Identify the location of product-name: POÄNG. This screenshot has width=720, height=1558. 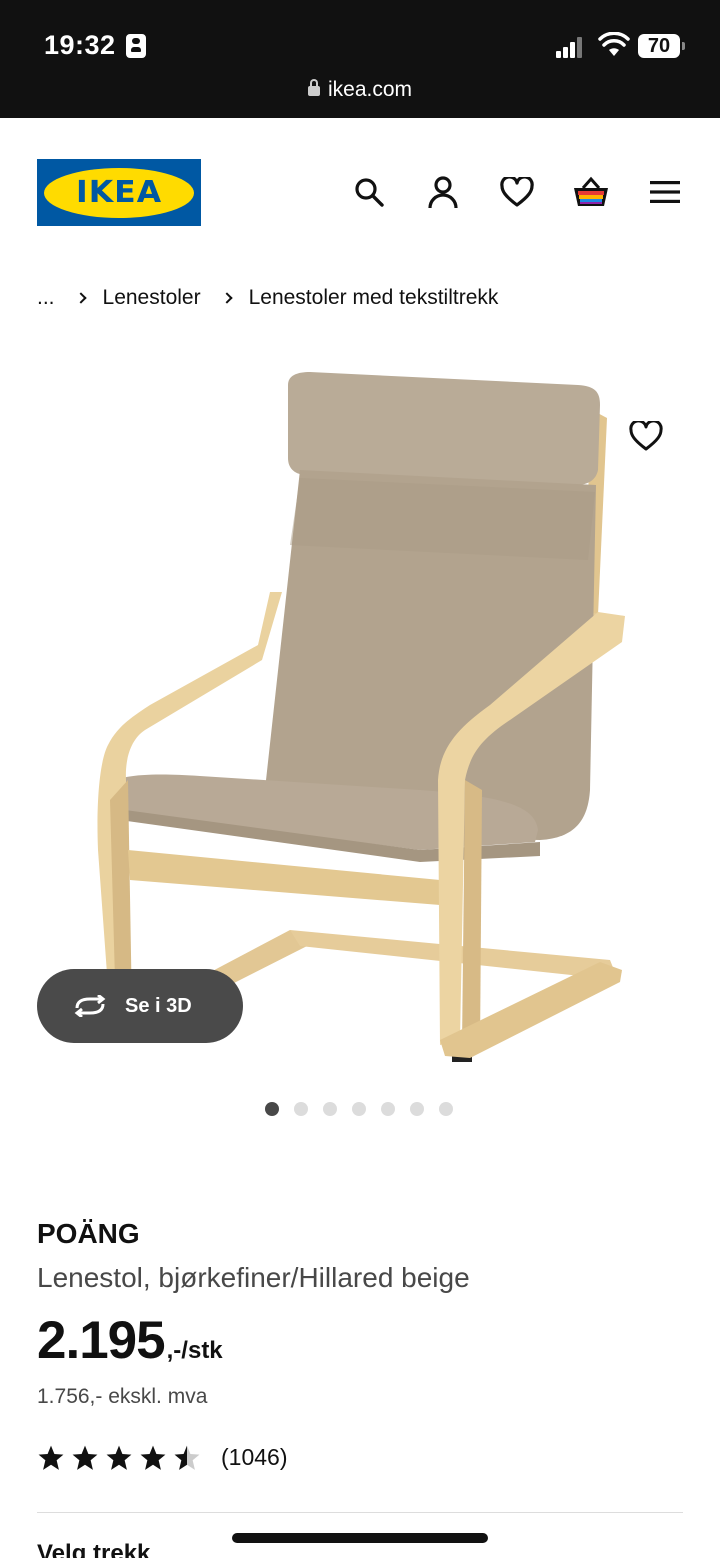
(88, 1233).